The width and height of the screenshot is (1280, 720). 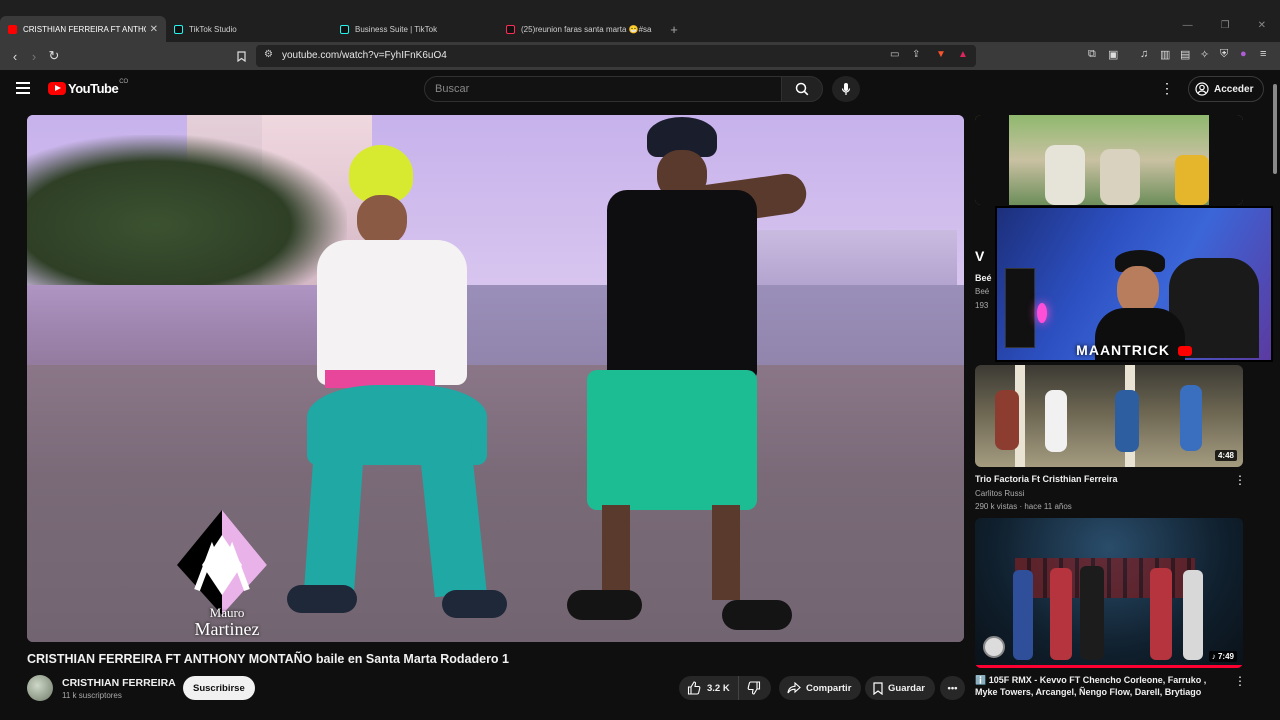 I want to click on cast-icon: ▭, so click(x=894, y=54).